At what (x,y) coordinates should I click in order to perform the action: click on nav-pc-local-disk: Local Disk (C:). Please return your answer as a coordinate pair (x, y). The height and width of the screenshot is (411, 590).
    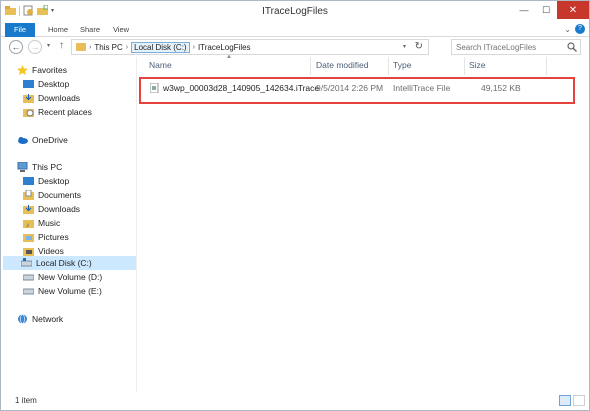
    Looking at the image, I should click on (69, 263).